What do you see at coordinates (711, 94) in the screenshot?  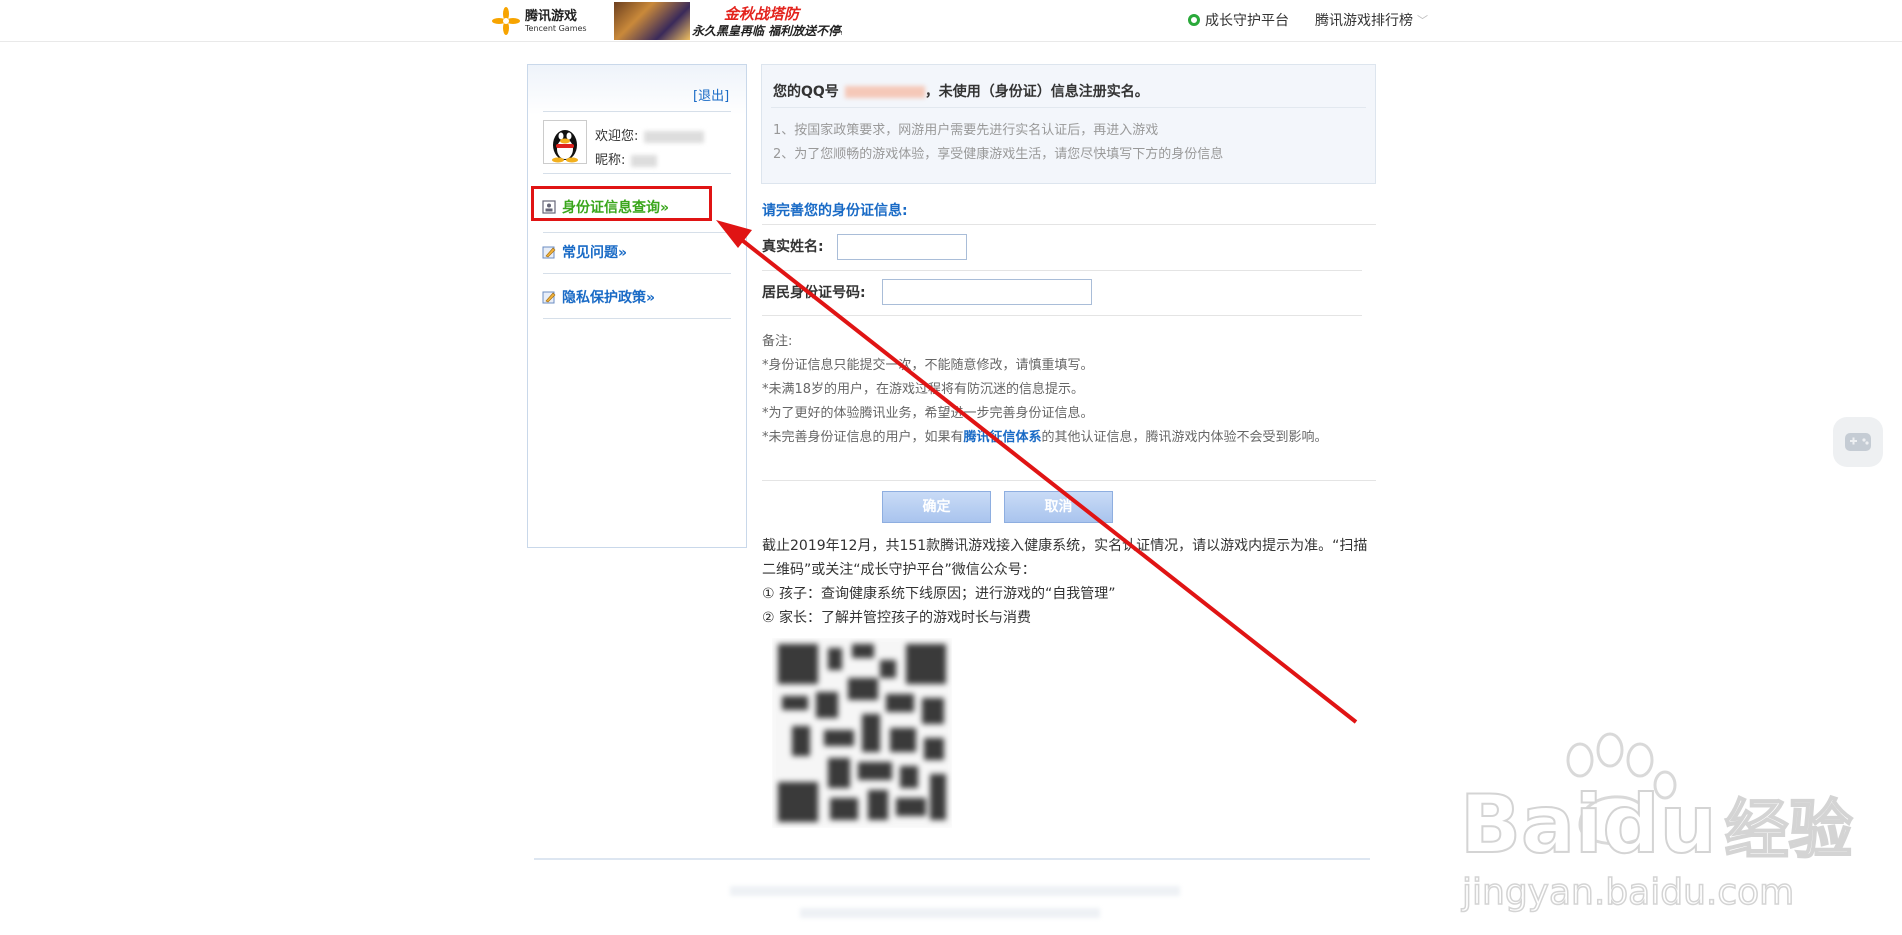 I see `logout-link: [退出]` at bounding box center [711, 94].